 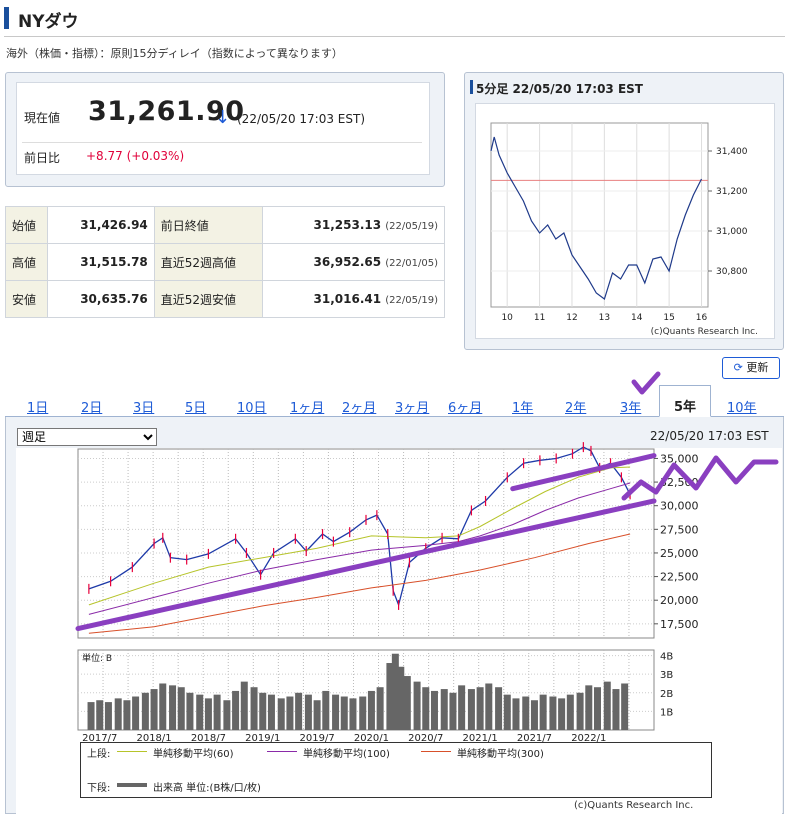 What do you see at coordinates (666, 712) in the screenshot?
I see `volume-y-tick: 1B` at bounding box center [666, 712].